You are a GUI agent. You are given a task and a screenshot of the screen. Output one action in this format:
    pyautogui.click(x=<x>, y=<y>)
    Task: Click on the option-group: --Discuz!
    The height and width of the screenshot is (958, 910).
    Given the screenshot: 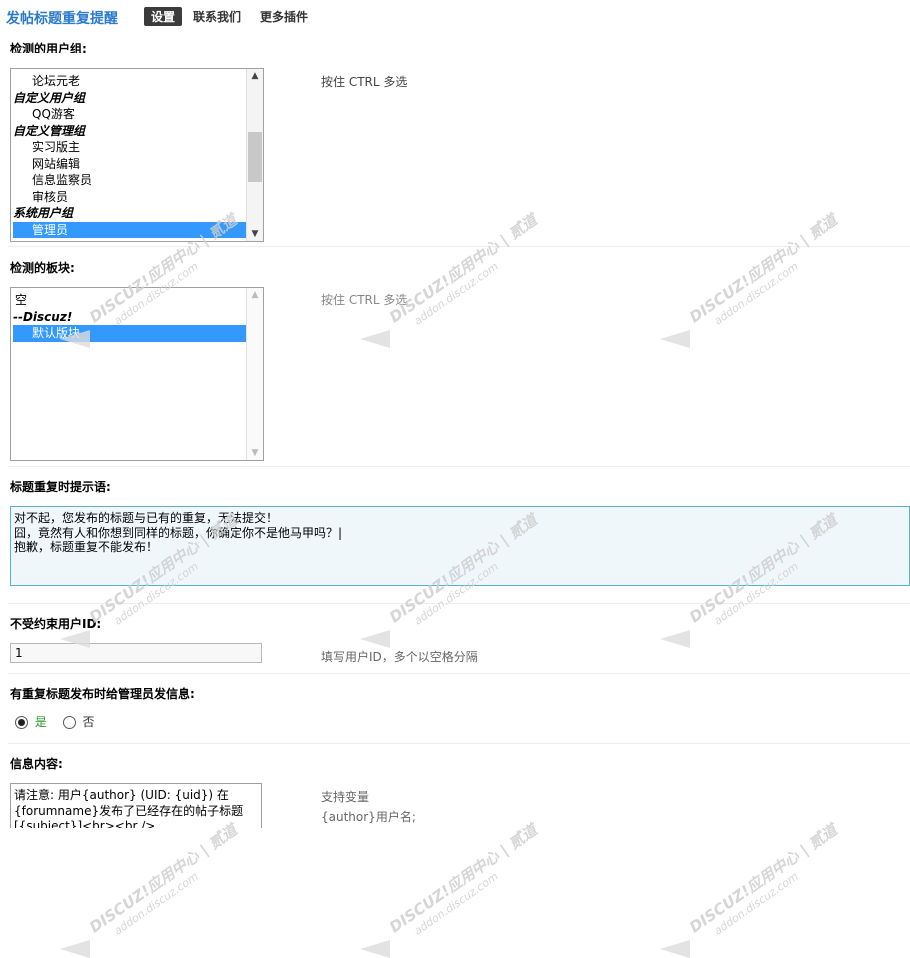 What is the action you would take?
    pyautogui.click(x=43, y=316)
    